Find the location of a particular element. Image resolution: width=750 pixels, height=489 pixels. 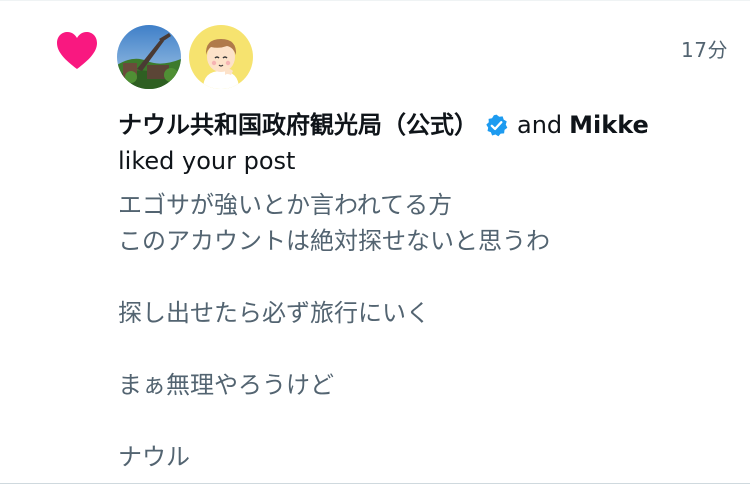

avatar-landscape is located at coordinates (149, 57).